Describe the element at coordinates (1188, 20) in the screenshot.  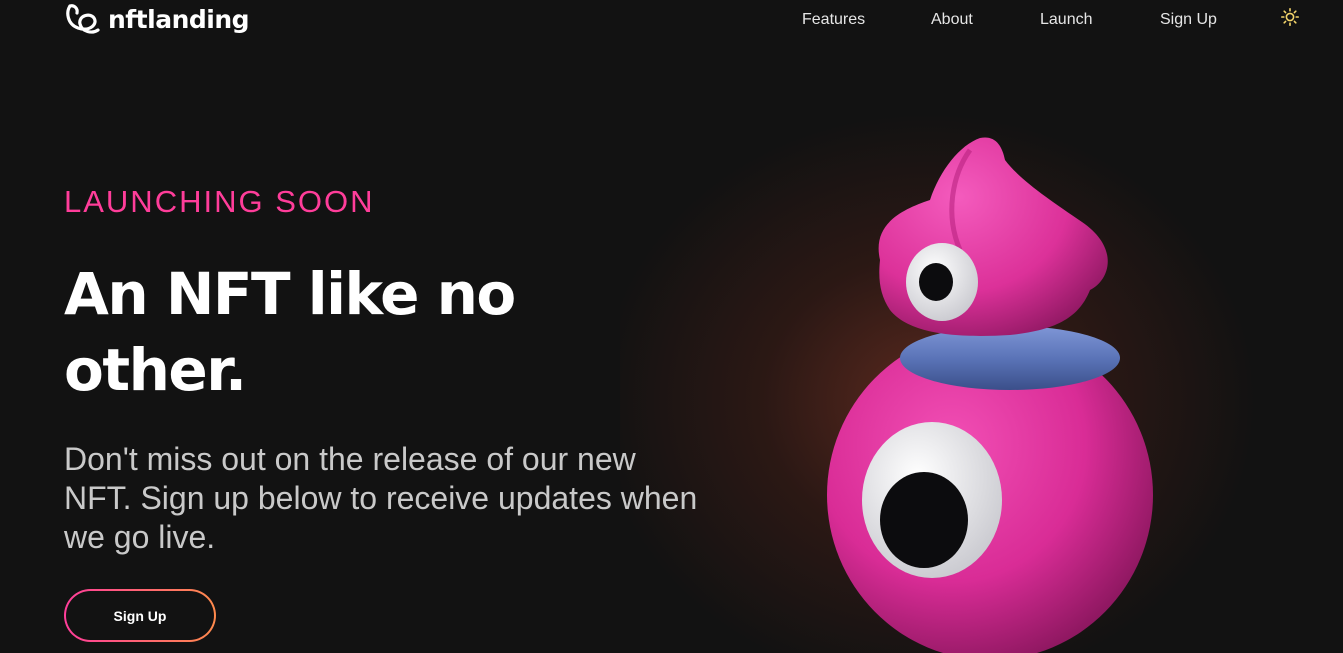
I see `nav-link-sign-up: Sign Up` at that location.